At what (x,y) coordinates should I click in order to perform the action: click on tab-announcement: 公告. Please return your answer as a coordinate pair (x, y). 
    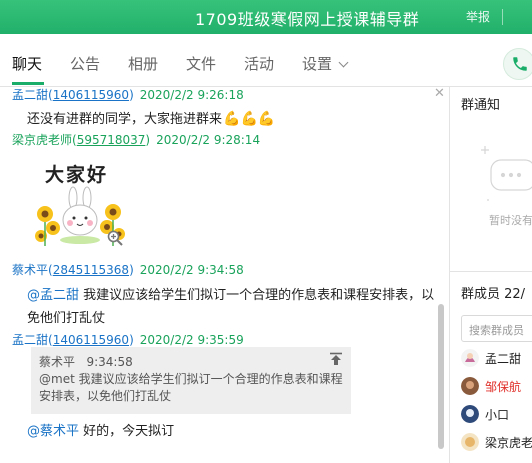
    Looking at the image, I should click on (85, 63).